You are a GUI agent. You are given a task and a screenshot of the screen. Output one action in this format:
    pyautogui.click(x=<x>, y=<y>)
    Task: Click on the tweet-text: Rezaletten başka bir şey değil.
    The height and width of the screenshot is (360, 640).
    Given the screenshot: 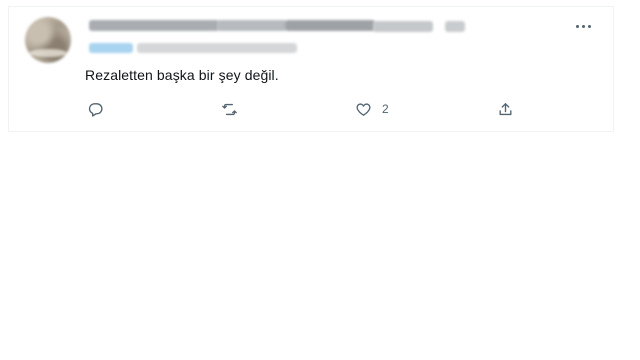 What is the action you would take?
    pyautogui.click(x=182, y=75)
    